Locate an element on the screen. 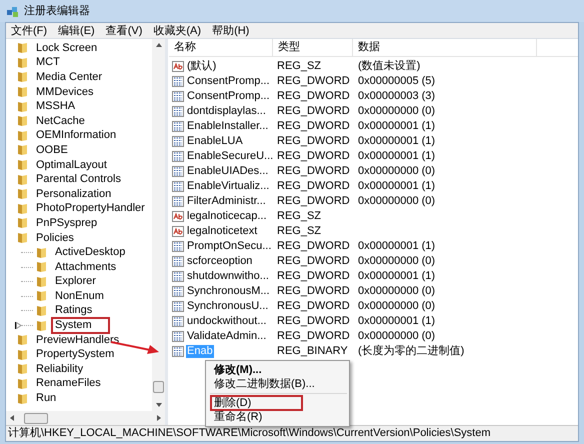  tree-row: Media Center is located at coordinates (79, 77).